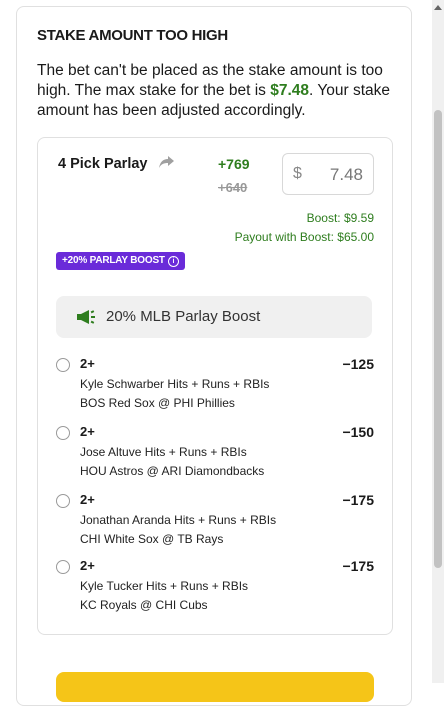 The image size is (444, 706). What do you see at coordinates (358, 364) in the screenshot?
I see `leg-odds: −125` at bounding box center [358, 364].